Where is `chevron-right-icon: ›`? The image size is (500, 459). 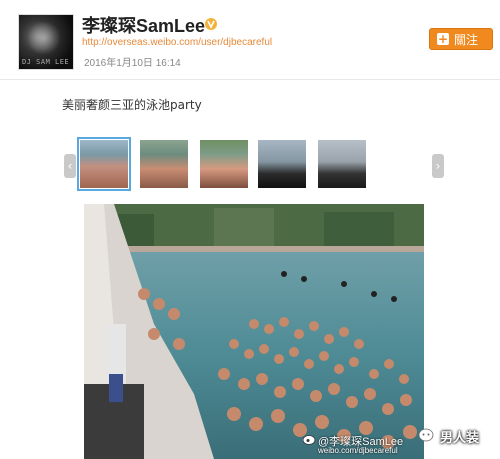
chevron-right-icon: › is located at coordinates (438, 166).